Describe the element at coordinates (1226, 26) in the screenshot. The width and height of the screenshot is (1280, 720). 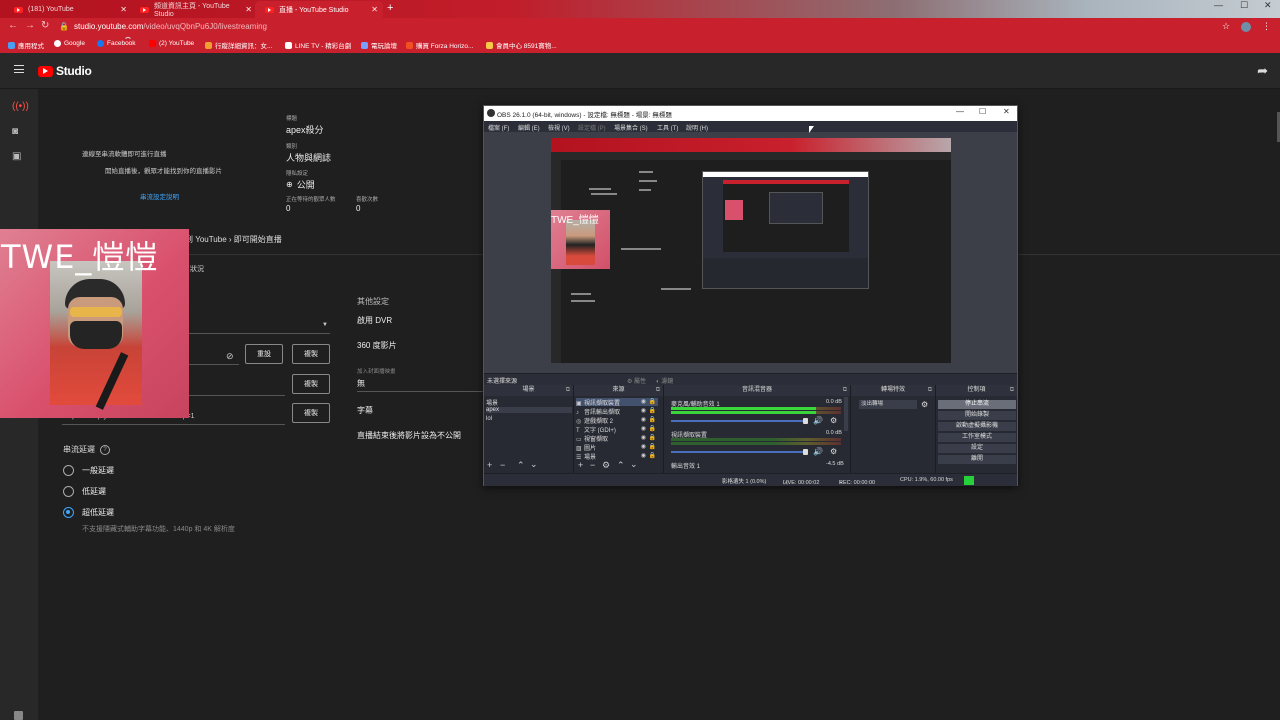
I see `star-bookmark-icon: ☆` at that location.